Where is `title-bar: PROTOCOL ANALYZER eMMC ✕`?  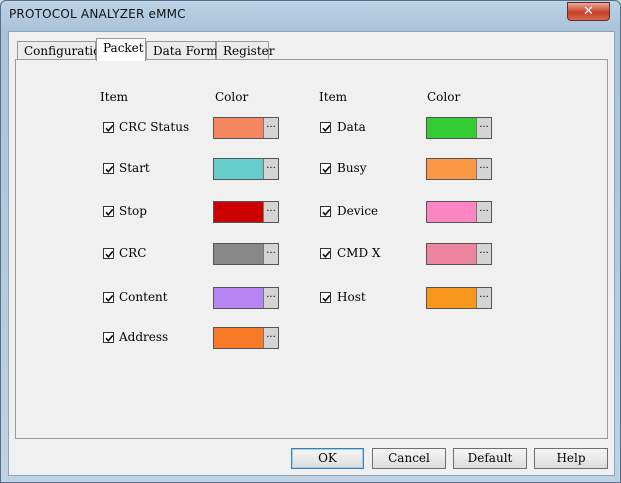 title-bar: PROTOCOL ANALYZER eMMC ✕ is located at coordinates (310, 15).